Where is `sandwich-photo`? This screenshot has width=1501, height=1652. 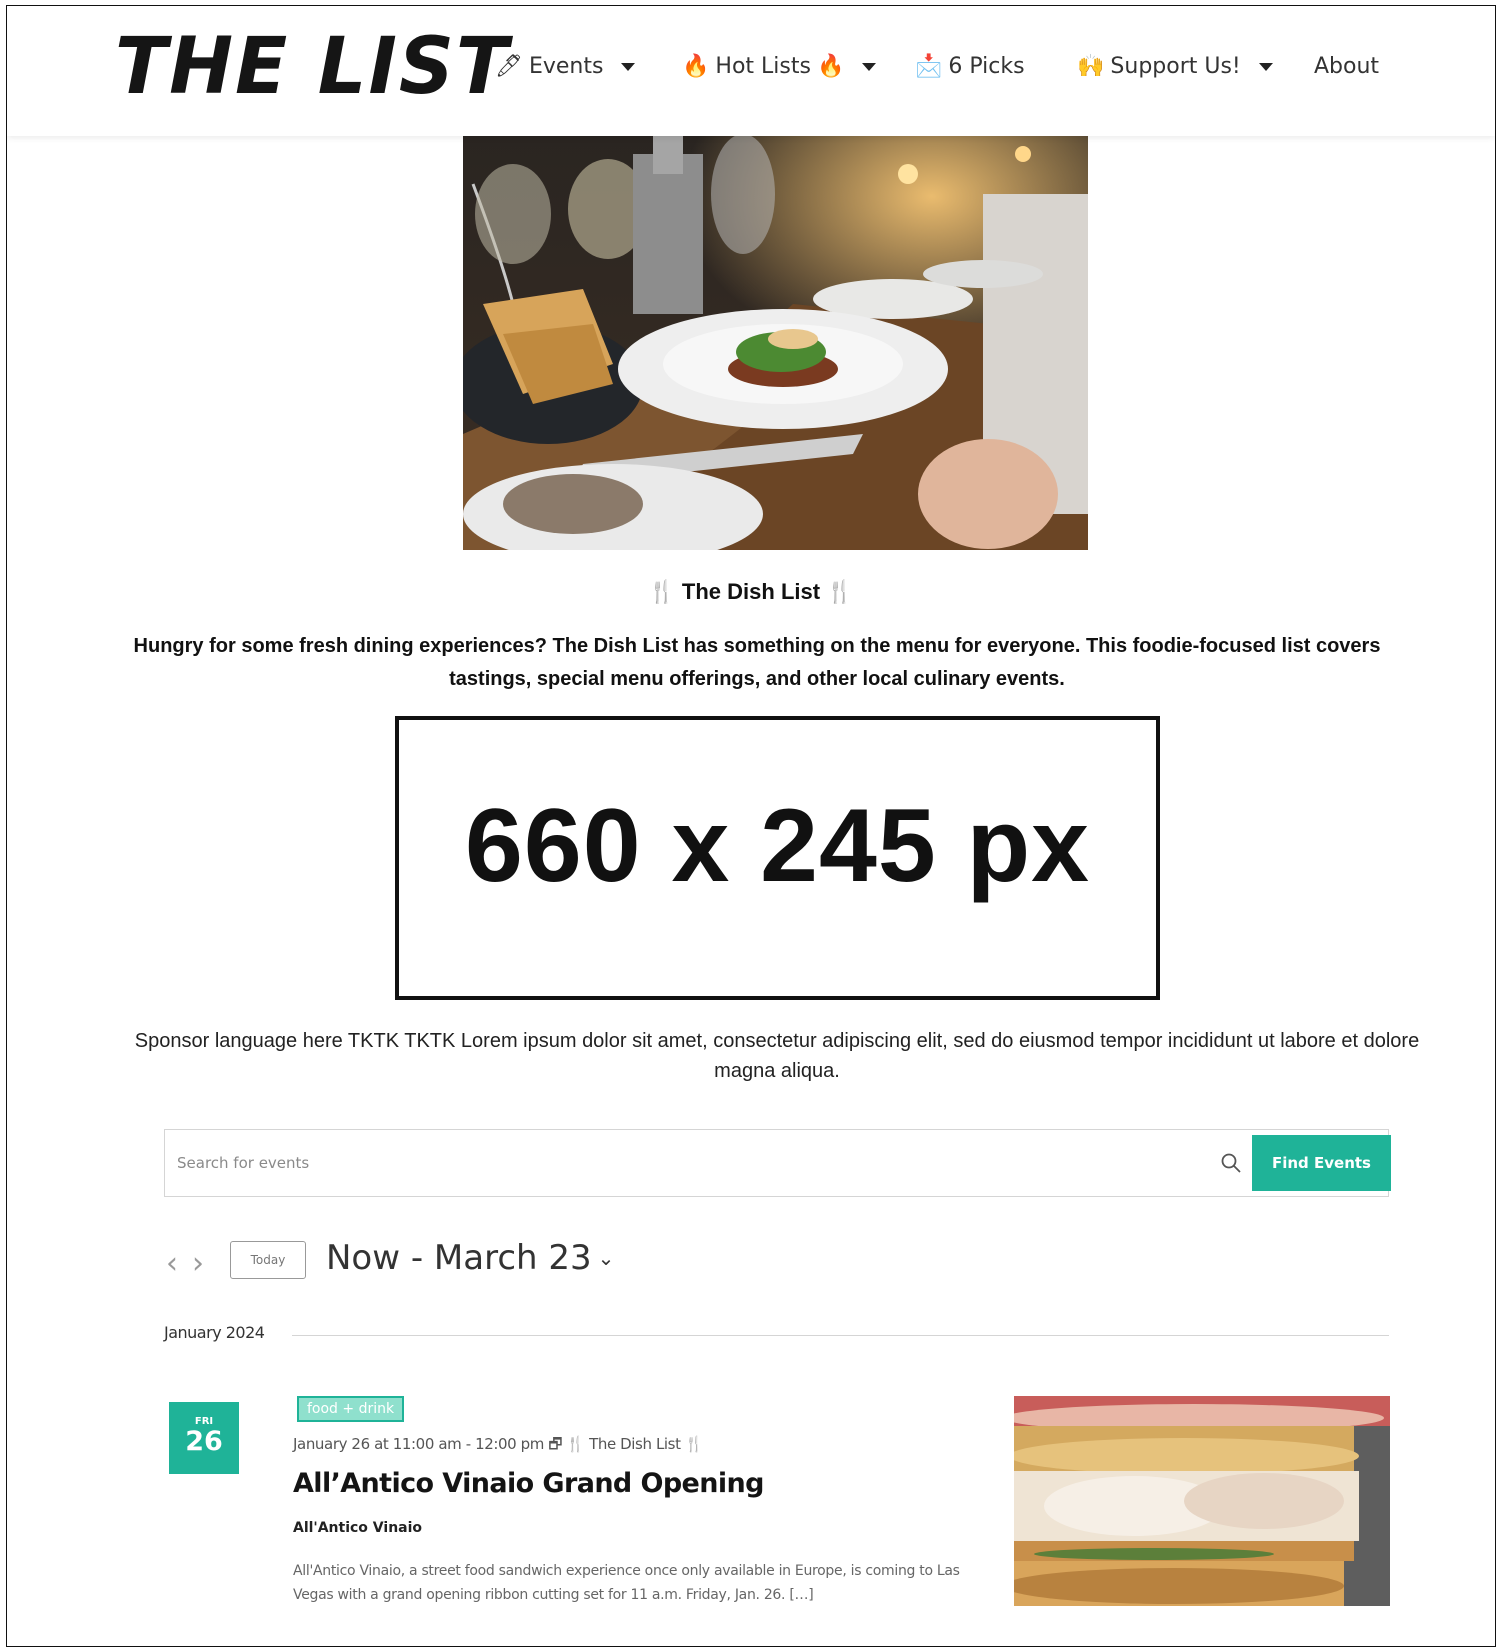
sandwich-photo is located at coordinates (1202, 1501).